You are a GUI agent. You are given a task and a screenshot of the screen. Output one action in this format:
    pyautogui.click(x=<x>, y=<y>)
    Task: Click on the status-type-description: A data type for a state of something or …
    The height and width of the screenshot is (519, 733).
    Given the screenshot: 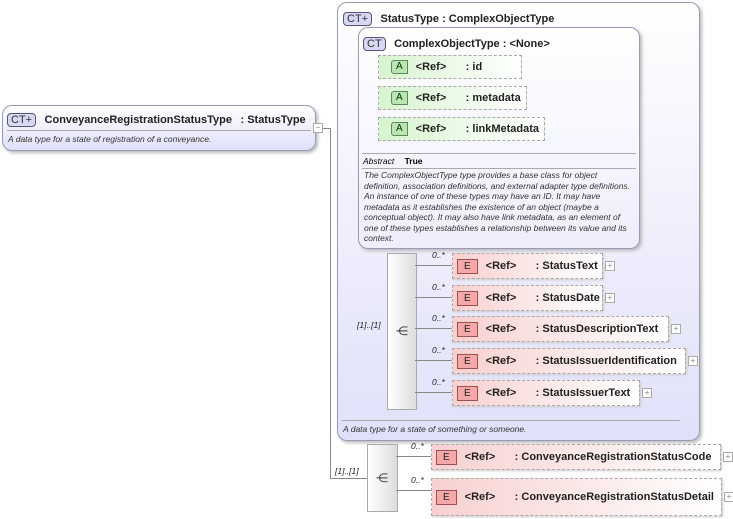 What is the action you would take?
    pyautogui.click(x=435, y=429)
    